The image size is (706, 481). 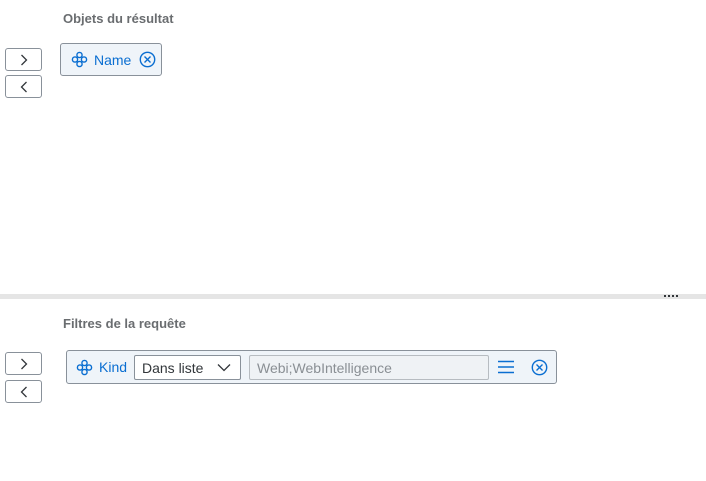 I want to click on add-filter-button, so click(x=23, y=363).